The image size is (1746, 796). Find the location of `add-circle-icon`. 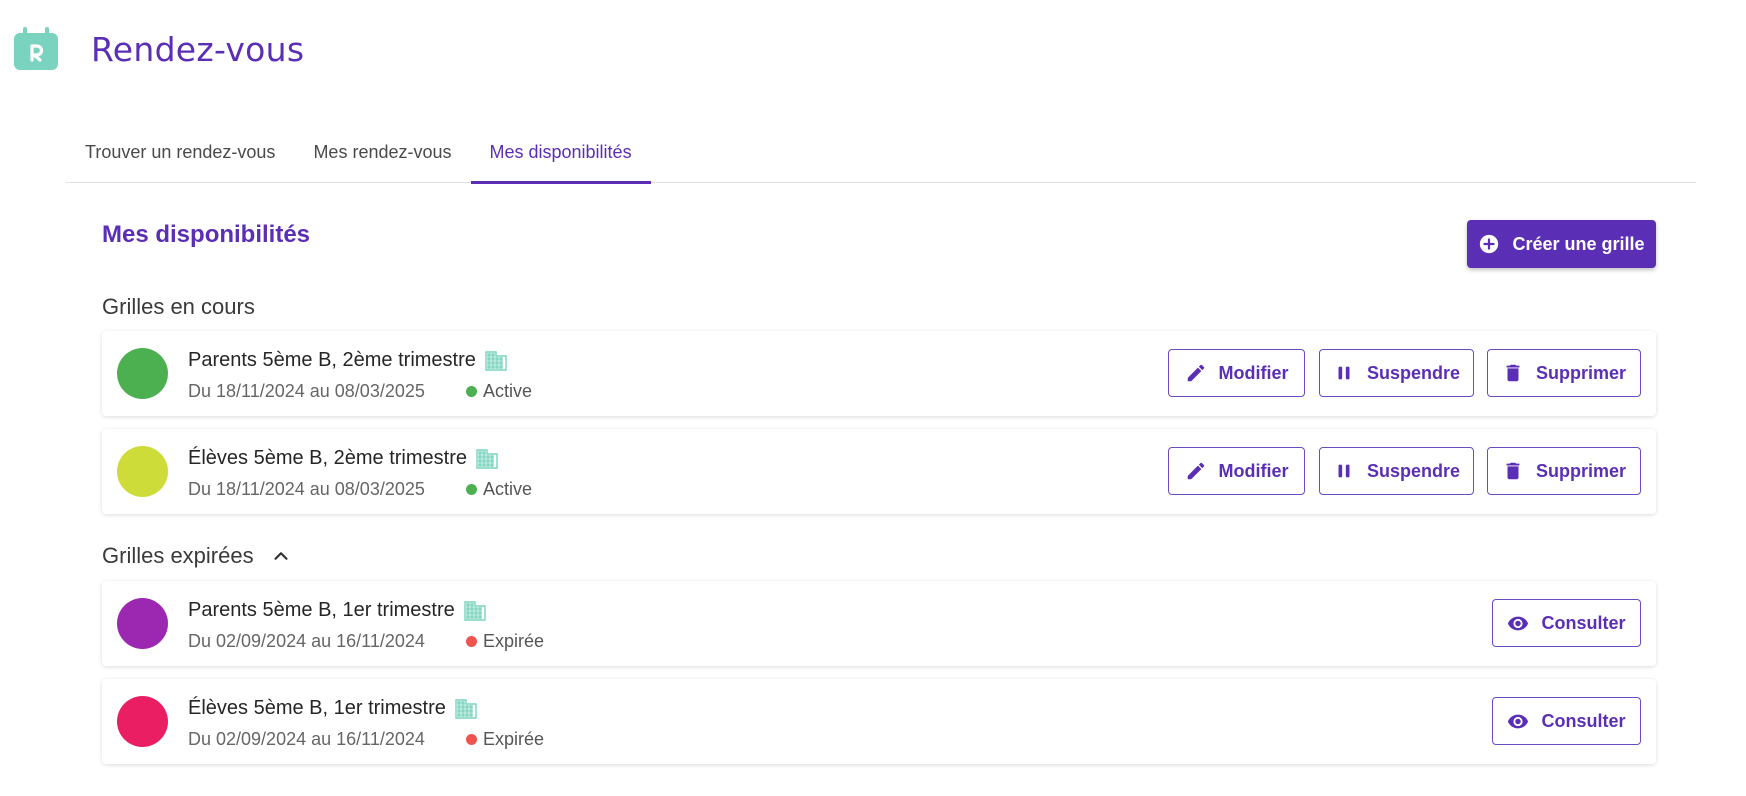

add-circle-icon is located at coordinates (1489, 244).